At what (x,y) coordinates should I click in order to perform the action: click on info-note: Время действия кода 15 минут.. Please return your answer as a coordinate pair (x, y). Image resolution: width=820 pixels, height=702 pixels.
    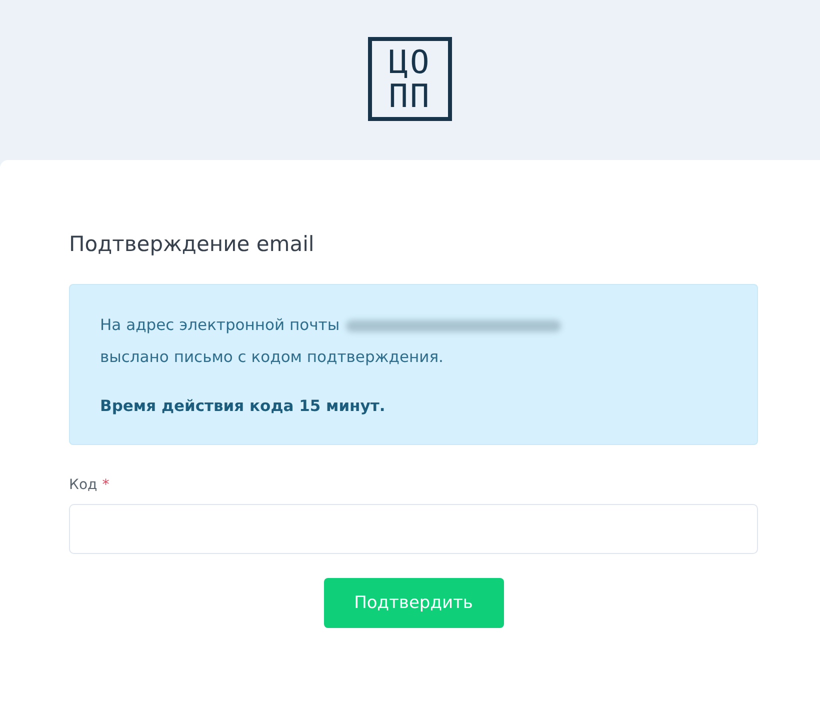
    Looking at the image, I should click on (243, 406).